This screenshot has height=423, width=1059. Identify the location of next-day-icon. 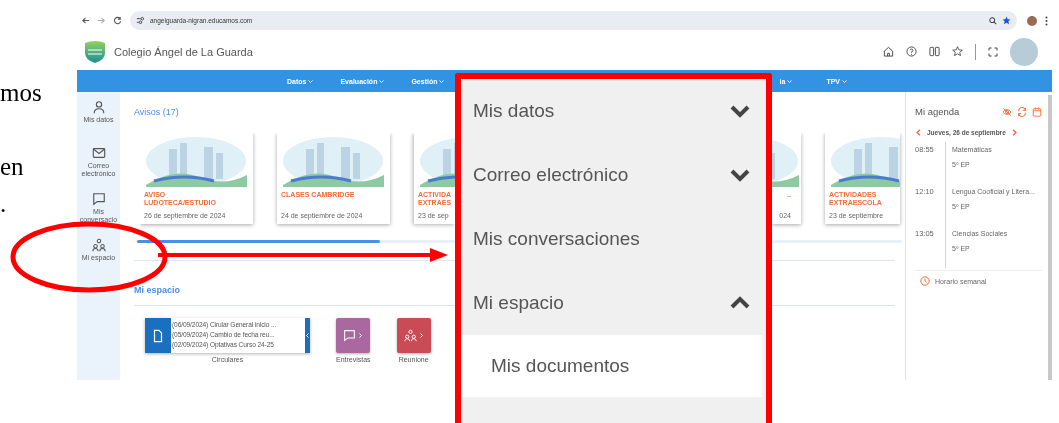
(1014, 132).